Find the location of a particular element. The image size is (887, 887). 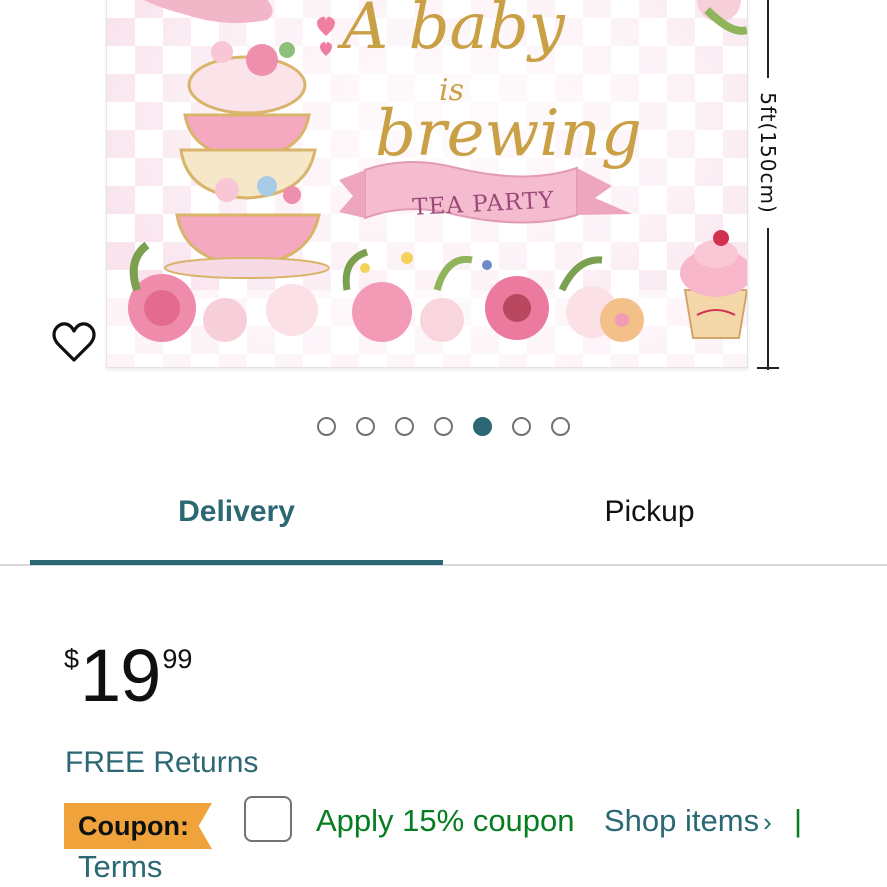

price-fraction: 99 is located at coordinates (177, 659).